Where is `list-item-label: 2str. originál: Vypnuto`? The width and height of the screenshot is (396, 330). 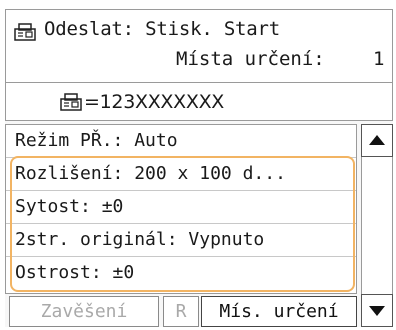
list-item-label: 2str. originál: Vypnuto is located at coordinates (140, 239).